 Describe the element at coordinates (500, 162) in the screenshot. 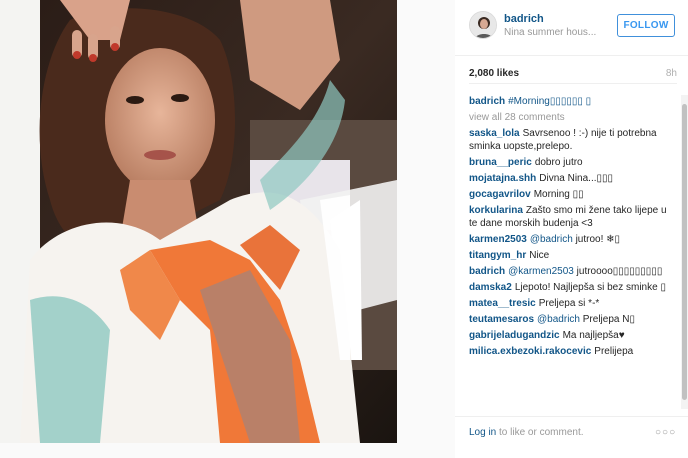

I see `comment-username: bruna__peric` at that location.